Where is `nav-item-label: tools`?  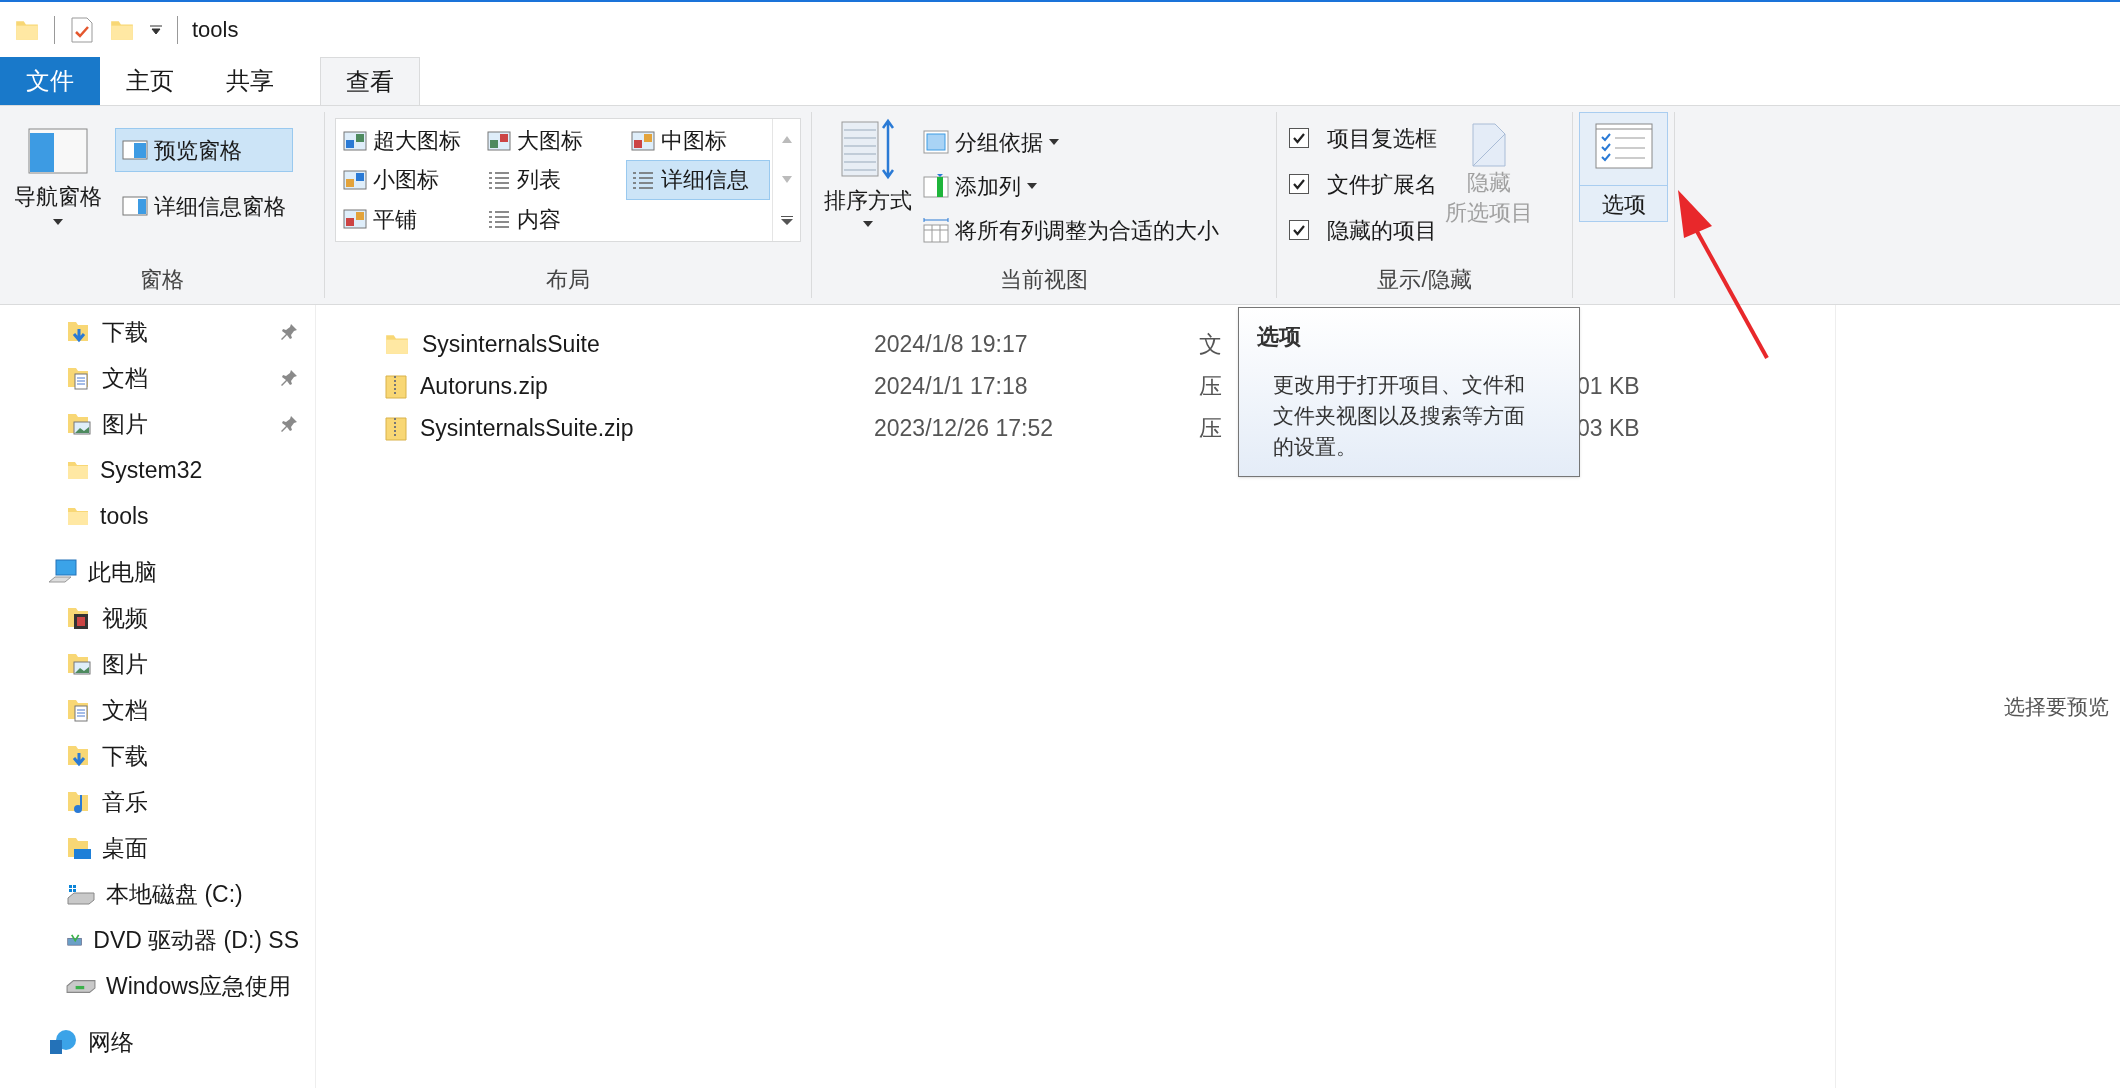
nav-item-label: tools is located at coordinates (124, 516).